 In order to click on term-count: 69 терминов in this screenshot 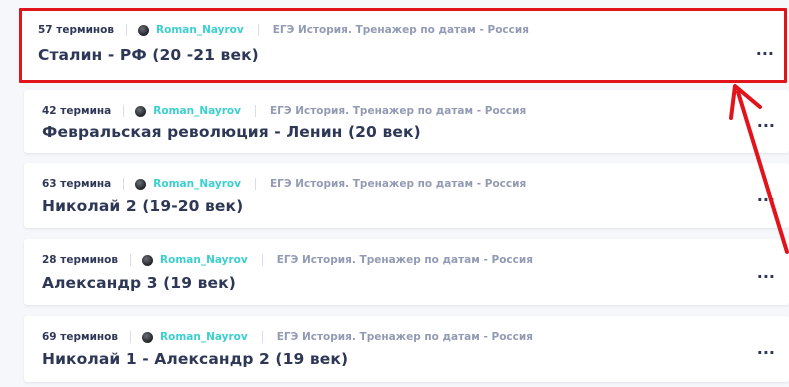, I will do `click(80, 337)`.